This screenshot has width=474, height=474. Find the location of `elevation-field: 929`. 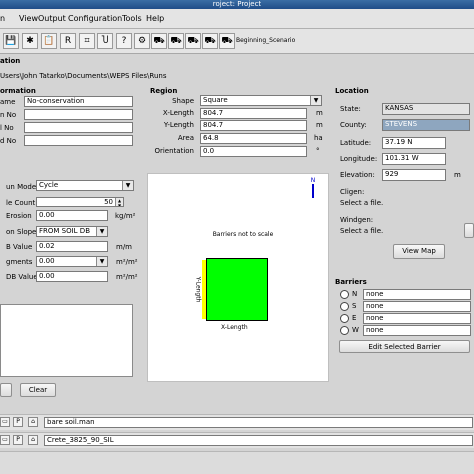

elevation-field: 929 is located at coordinates (414, 175).